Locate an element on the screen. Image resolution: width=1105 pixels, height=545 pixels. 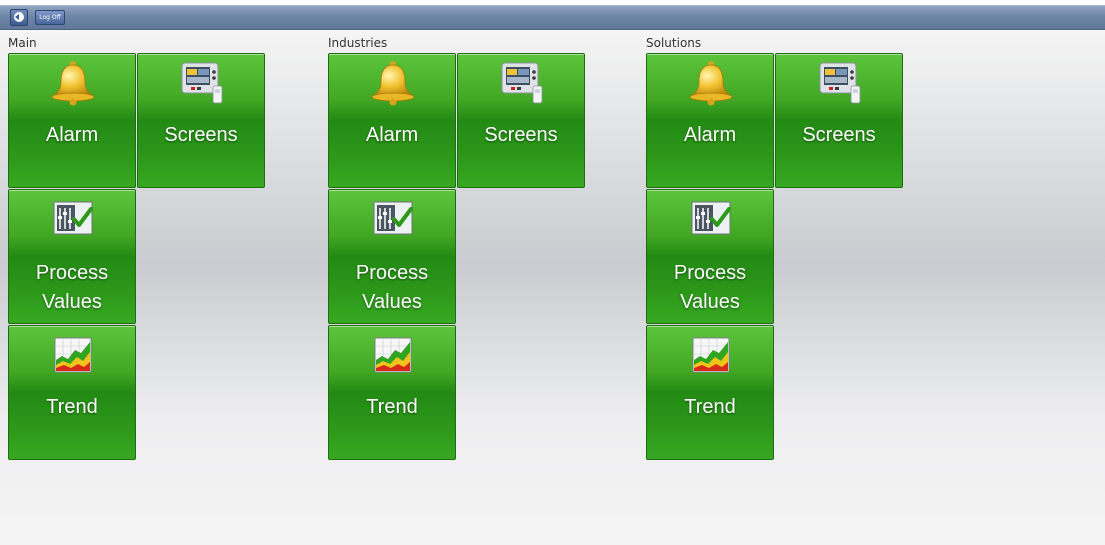
back-button is located at coordinates (19, 17).